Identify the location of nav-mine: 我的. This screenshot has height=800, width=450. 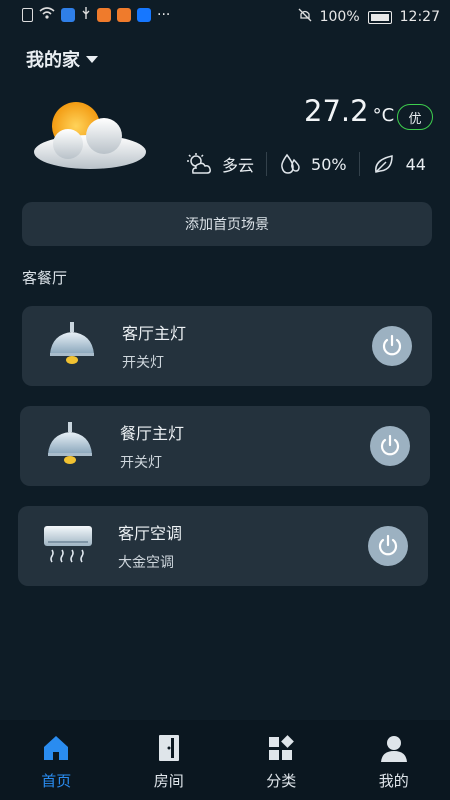
(394, 760).